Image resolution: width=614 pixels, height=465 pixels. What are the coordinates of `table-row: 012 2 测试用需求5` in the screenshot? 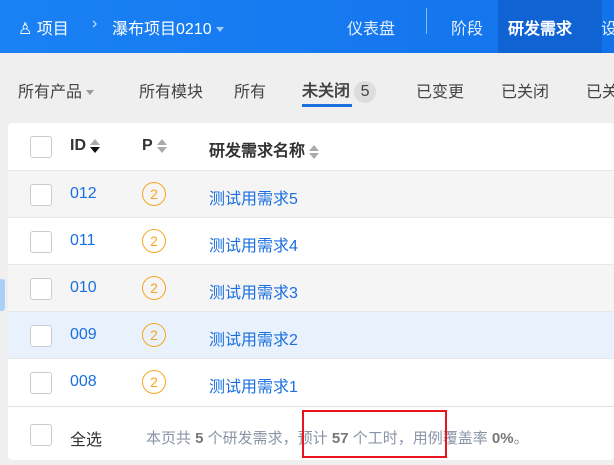 It's located at (311, 193).